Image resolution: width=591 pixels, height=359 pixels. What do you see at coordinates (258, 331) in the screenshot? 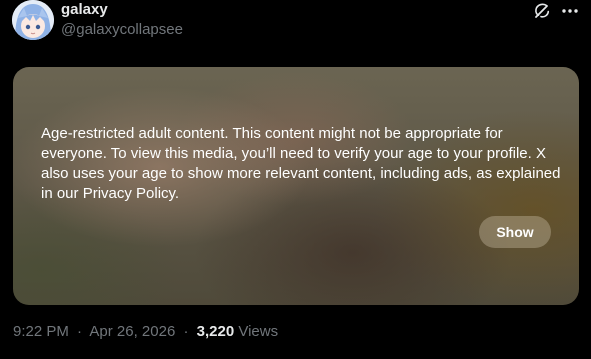
I see `views-label: Views` at bounding box center [258, 331].